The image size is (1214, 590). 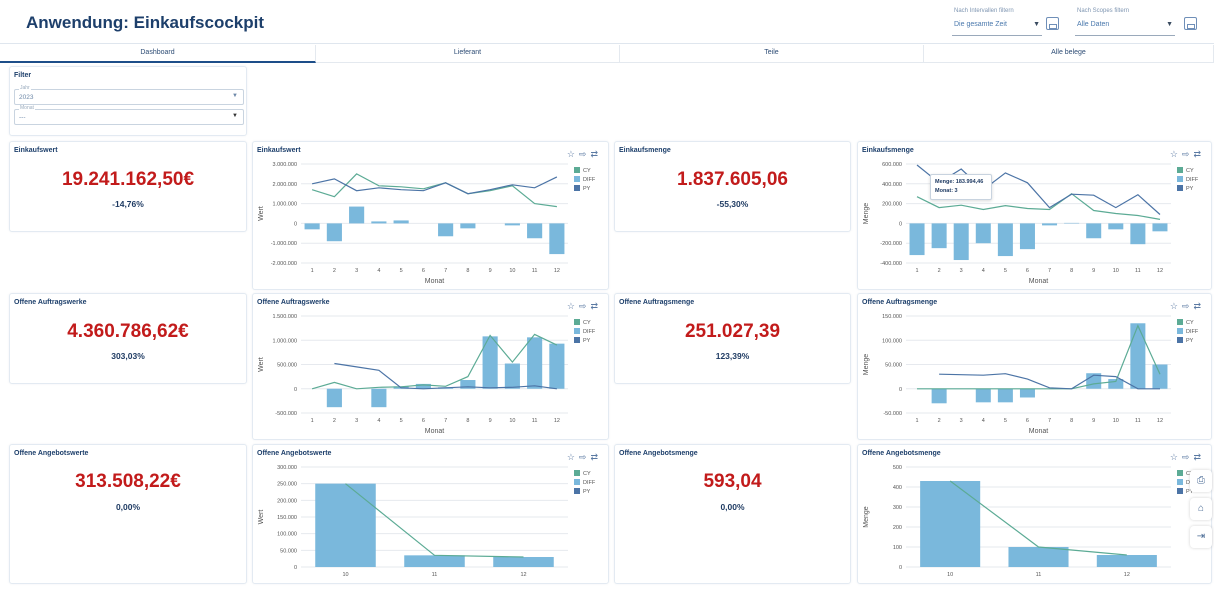 I want to click on kpi-card: Einkaufsmenge 1.837.605,06 -55,30%, so click(x=732, y=186).